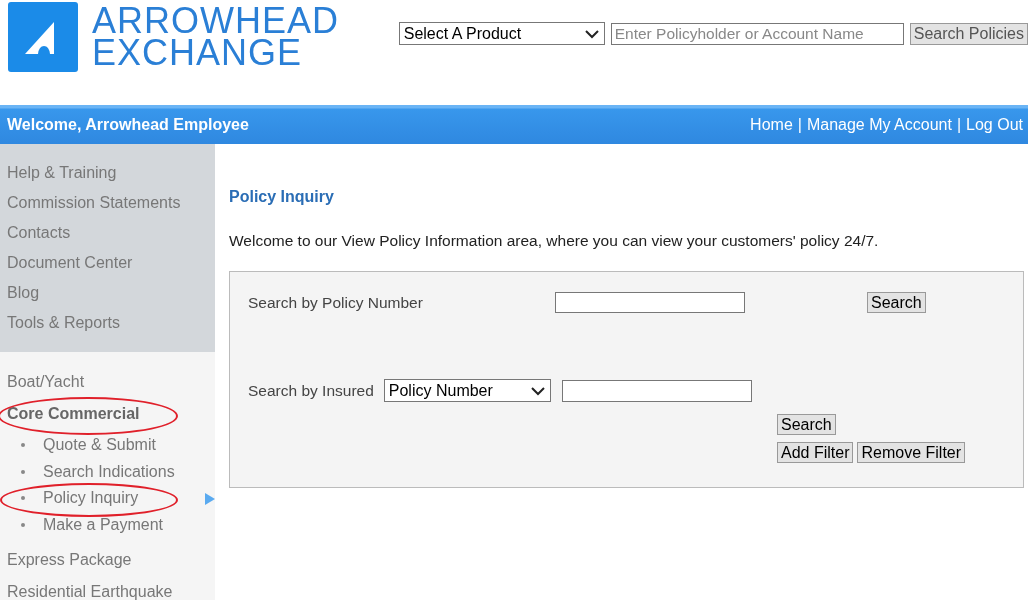 Image resolution: width=1028 pixels, height=600 pixels. I want to click on sidebar-link: Document Center, so click(111, 263).